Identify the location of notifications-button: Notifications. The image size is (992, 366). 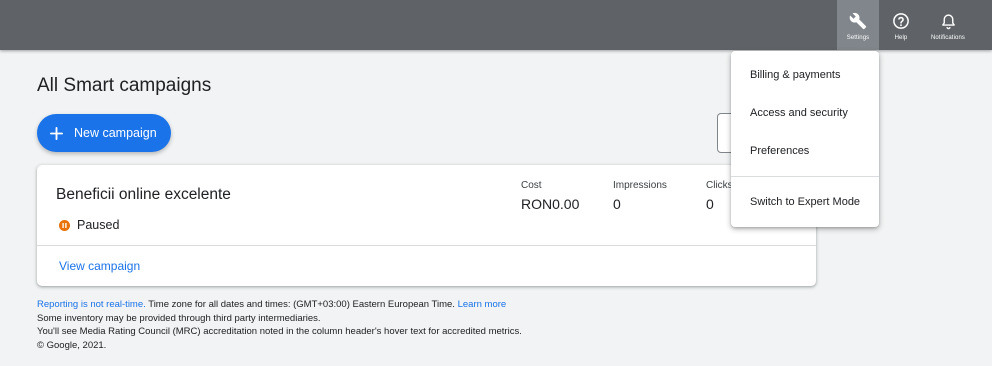
(948, 25).